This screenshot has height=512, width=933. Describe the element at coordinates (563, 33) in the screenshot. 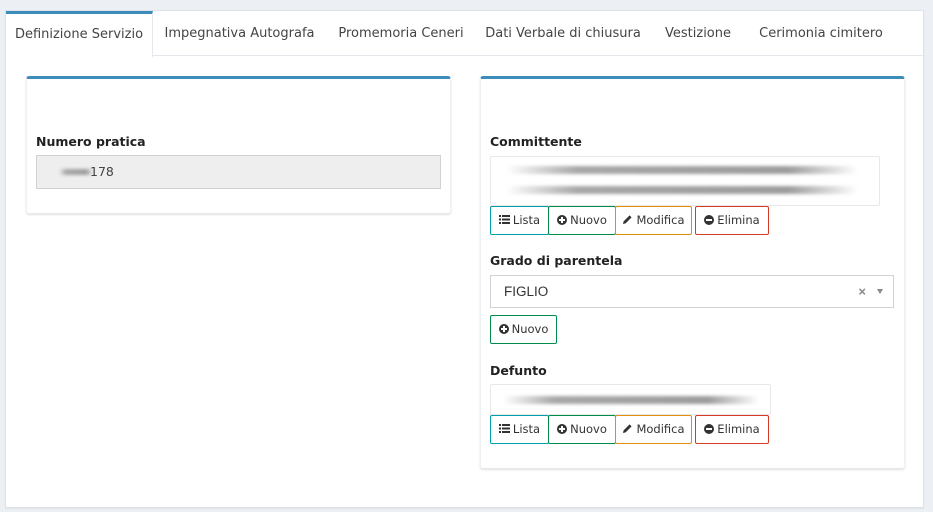

I see `tab-dati-verbale-chiusura: Dati Verbale di chiusura` at that location.